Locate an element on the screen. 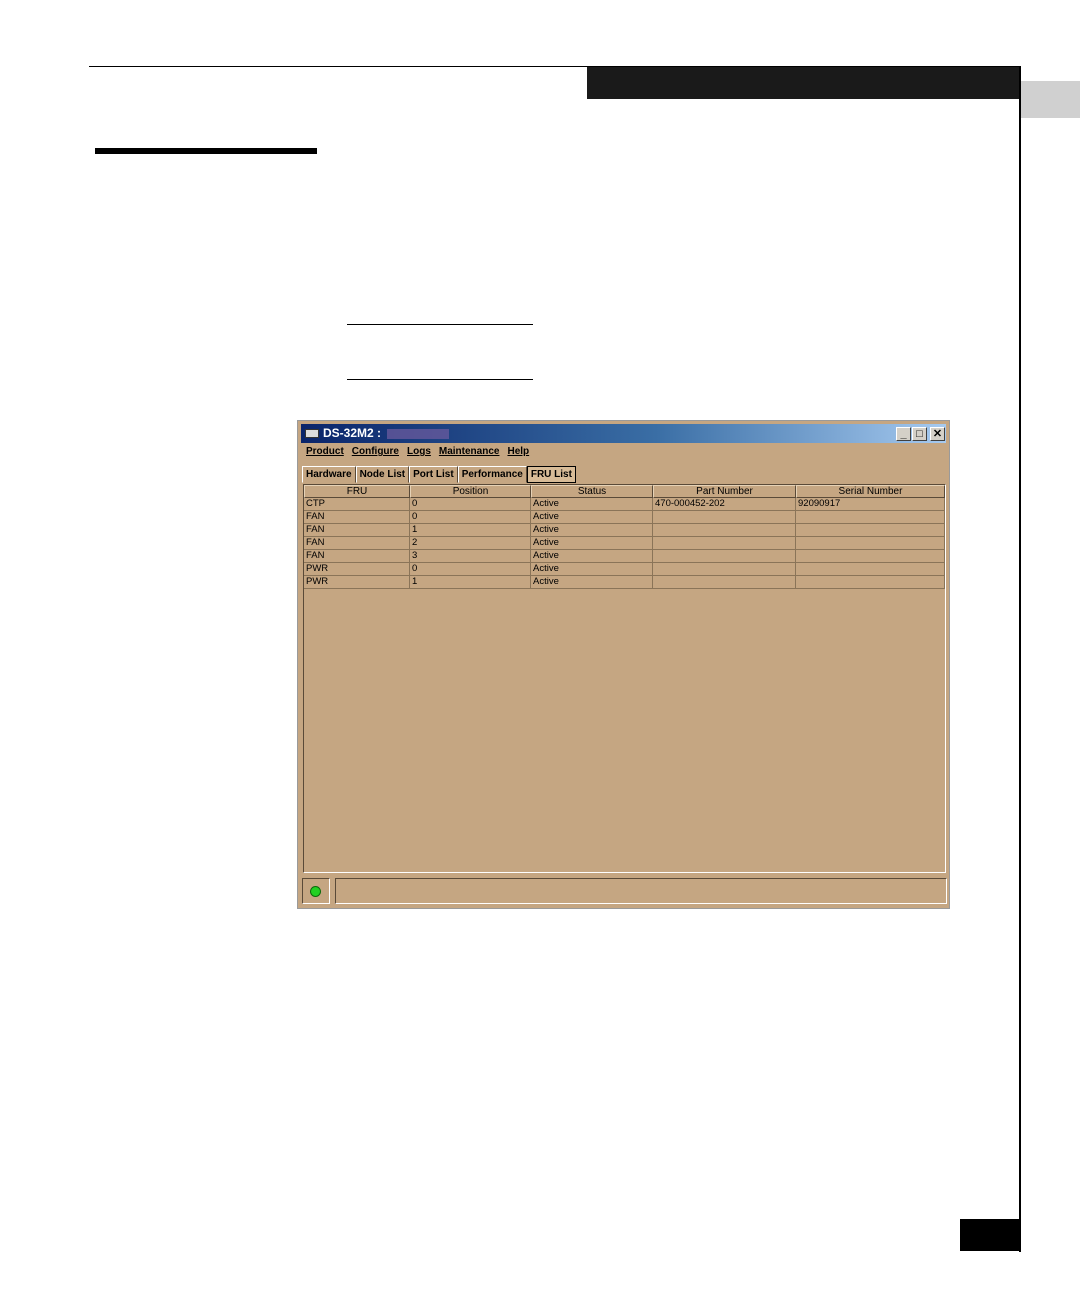 This screenshot has width=1080, height=1296. status-led-icon is located at coordinates (315, 891).